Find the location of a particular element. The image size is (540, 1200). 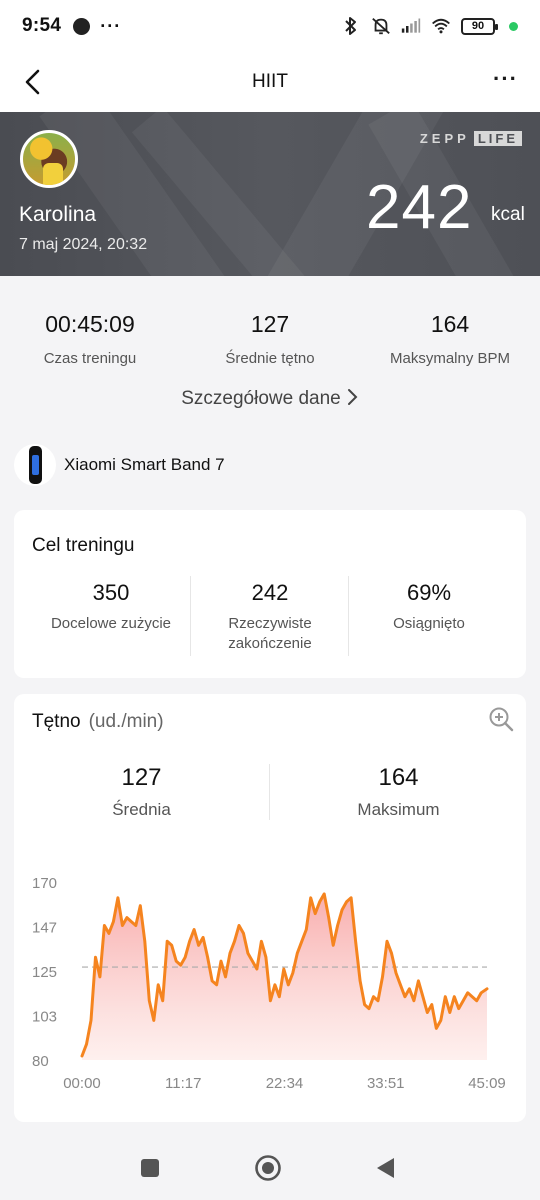

heart-rate-unit: (ud./min) is located at coordinates (126, 721).